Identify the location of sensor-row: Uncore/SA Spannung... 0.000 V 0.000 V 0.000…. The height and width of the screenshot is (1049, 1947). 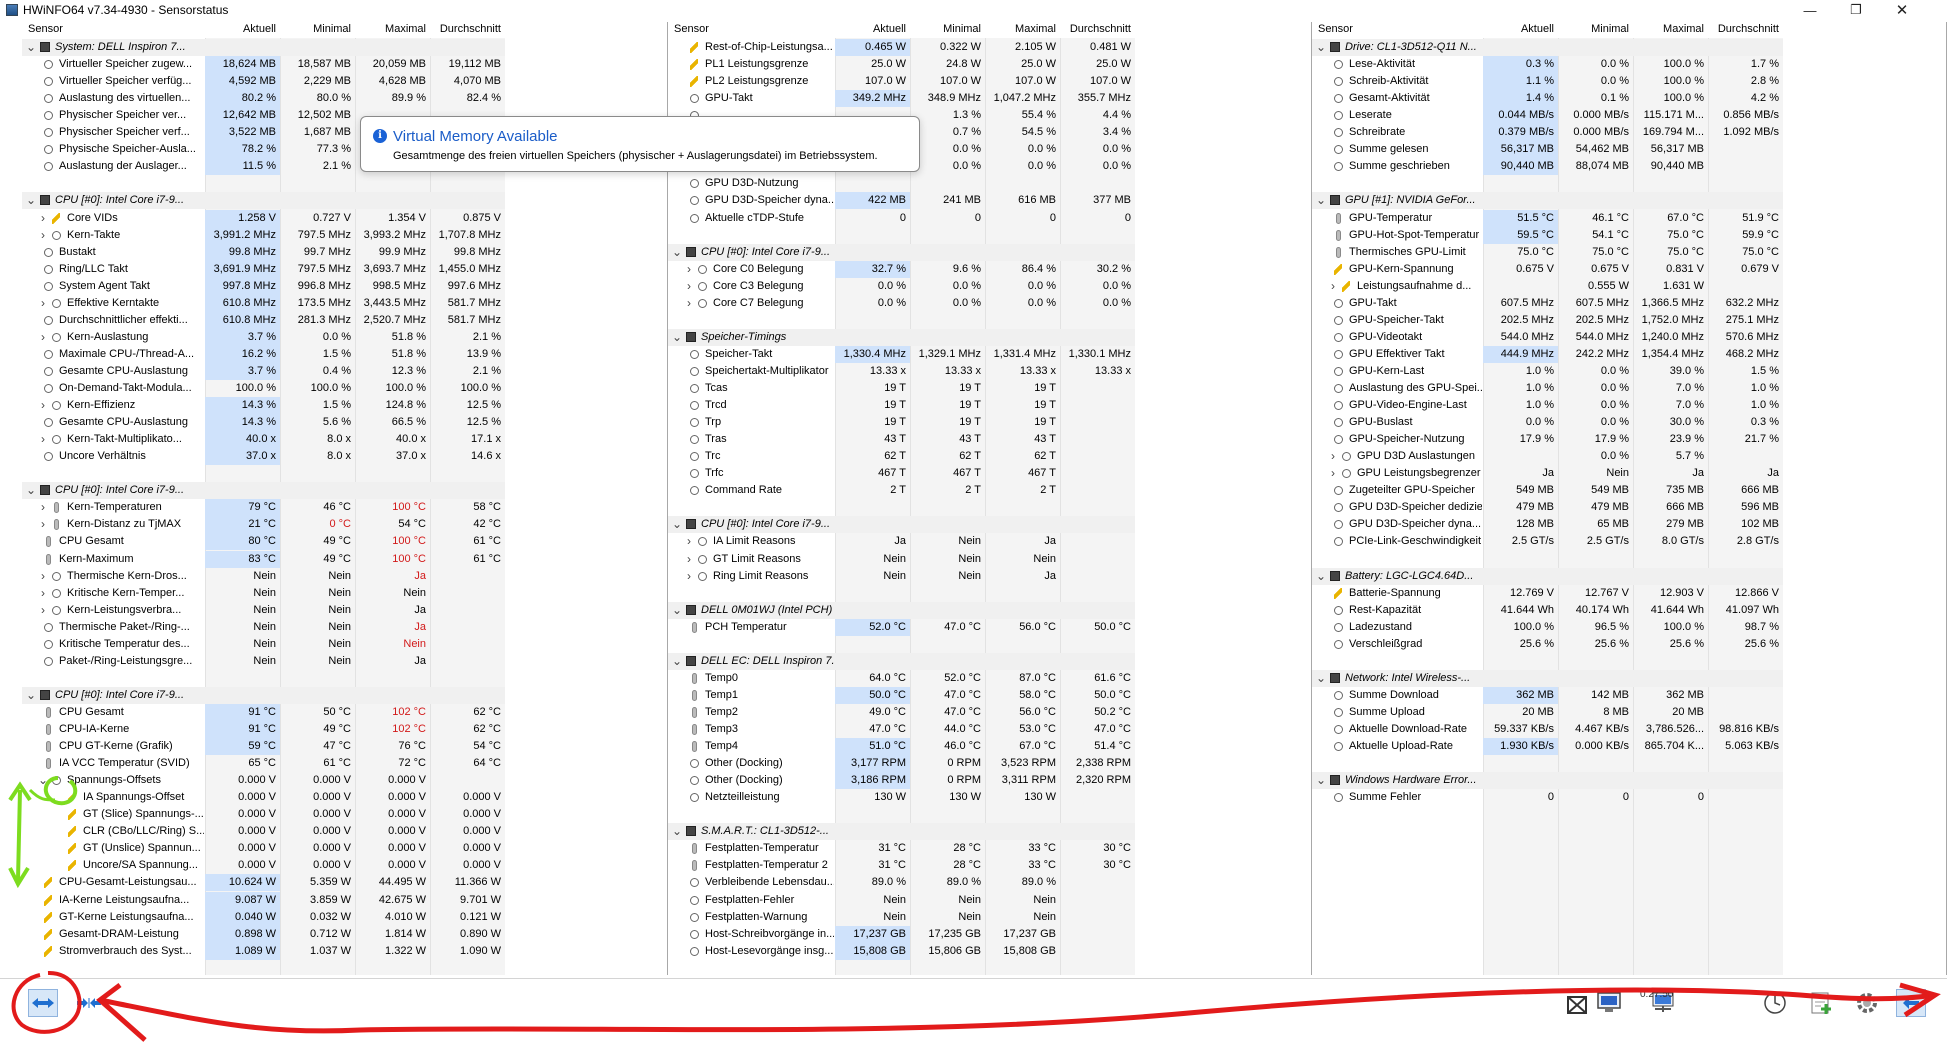
(344, 865).